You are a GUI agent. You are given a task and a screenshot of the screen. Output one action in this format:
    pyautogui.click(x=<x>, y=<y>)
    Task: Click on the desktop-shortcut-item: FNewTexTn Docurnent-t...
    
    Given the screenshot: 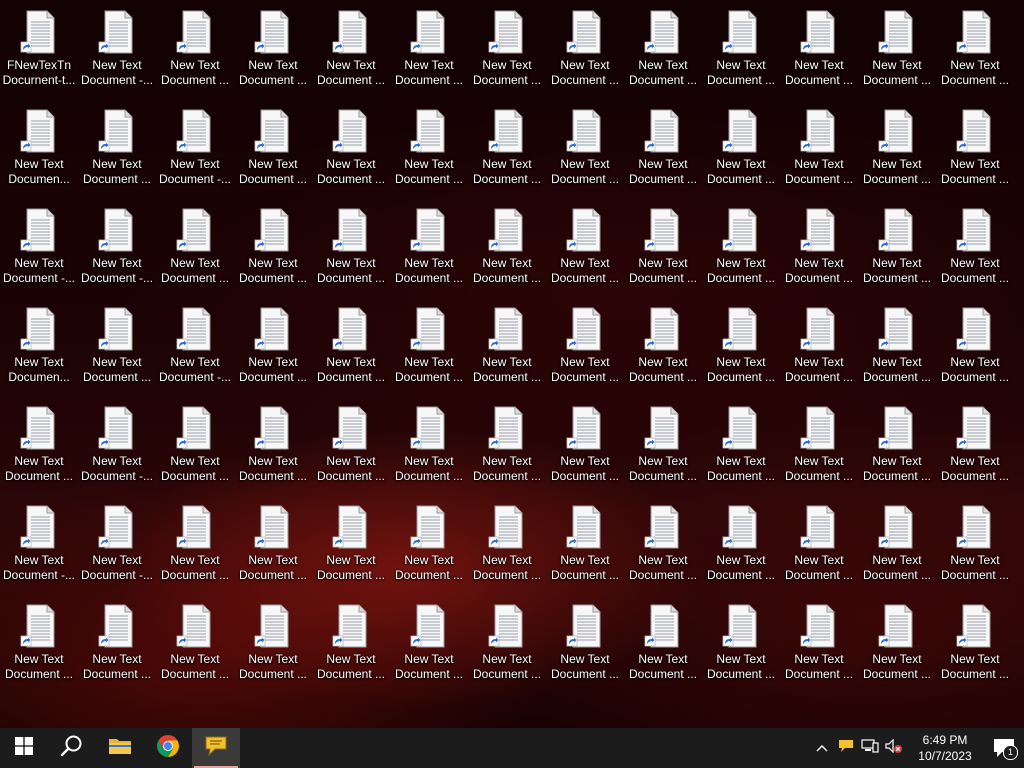 What is the action you would take?
    pyautogui.click(x=39, y=57)
    